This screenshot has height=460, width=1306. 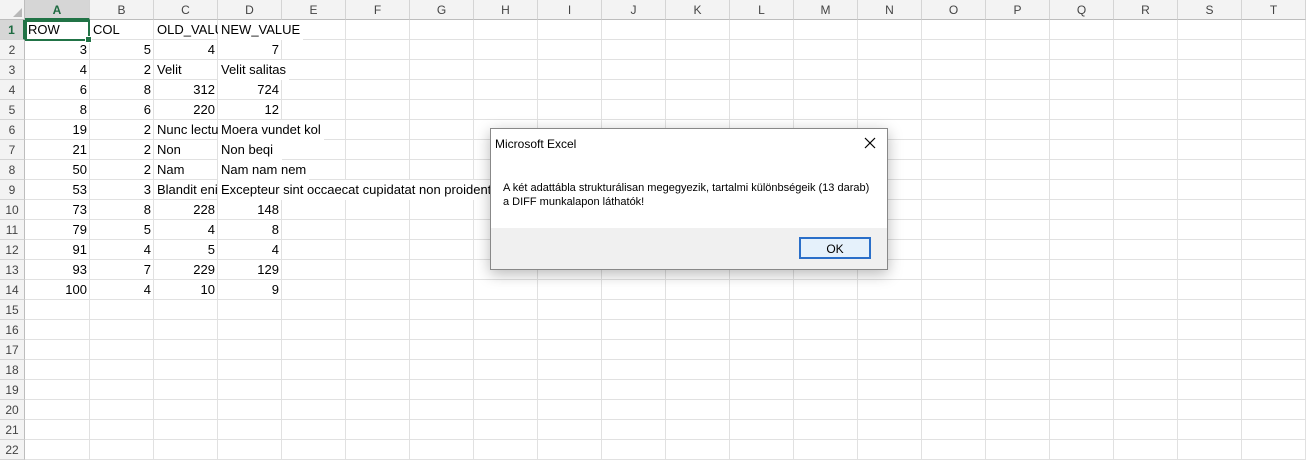 What do you see at coordinates (1210, 10) in the screenshot?
I see `column-header-s: S` at bounding box center [1210, 10].